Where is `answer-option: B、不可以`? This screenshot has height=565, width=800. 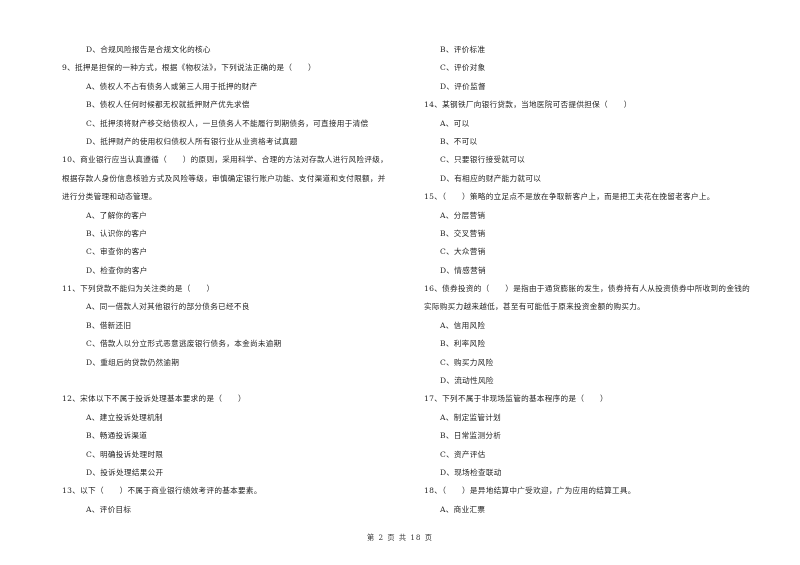 answer-option: B、不可以 is located at coordinates (459, 141).